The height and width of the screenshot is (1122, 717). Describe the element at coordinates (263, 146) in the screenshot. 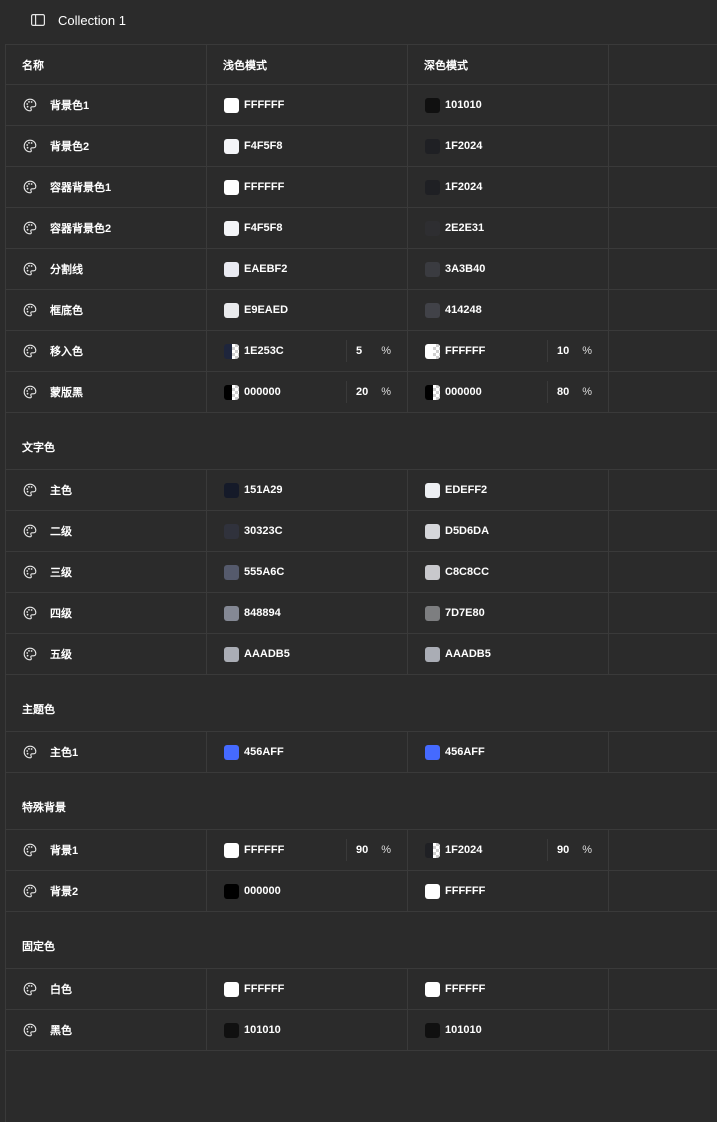

I see `hex-value: F4F5F8` at that location.